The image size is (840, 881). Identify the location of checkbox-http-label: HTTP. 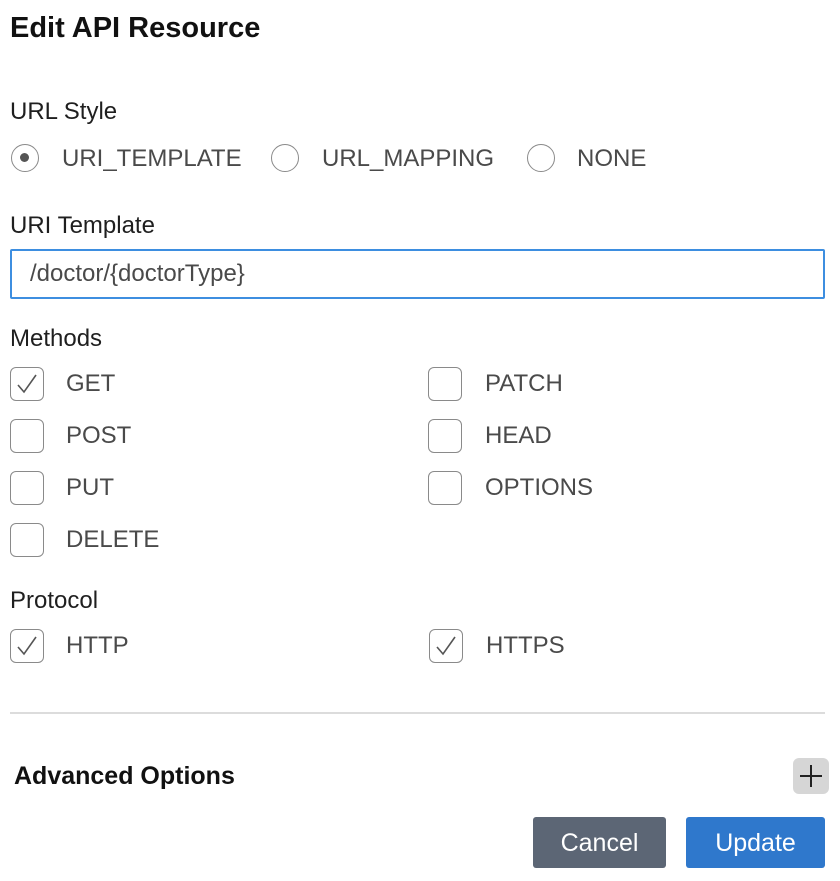
(97, 646).